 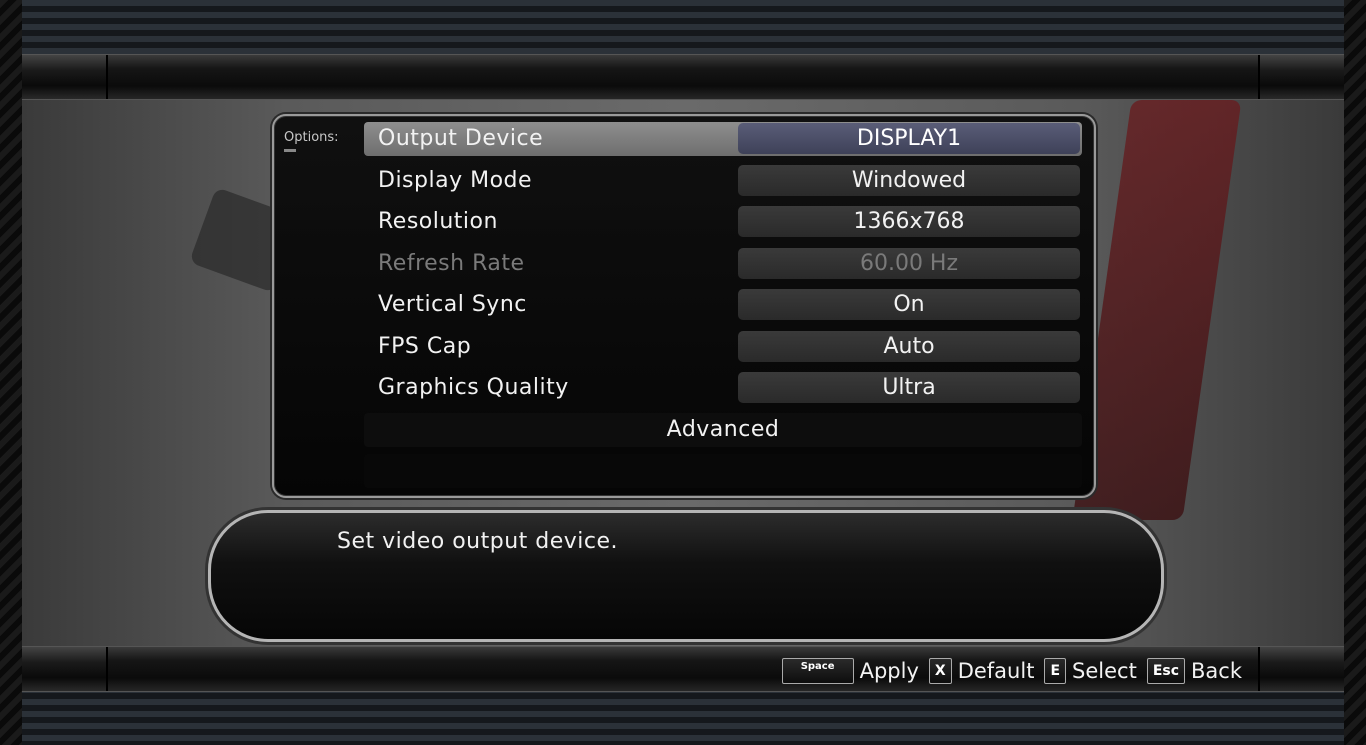 What do you see at coordinates (473, 387) in the screenshot?
I see `setting-label: Graphics Quality` at bounding box center [473, 387].